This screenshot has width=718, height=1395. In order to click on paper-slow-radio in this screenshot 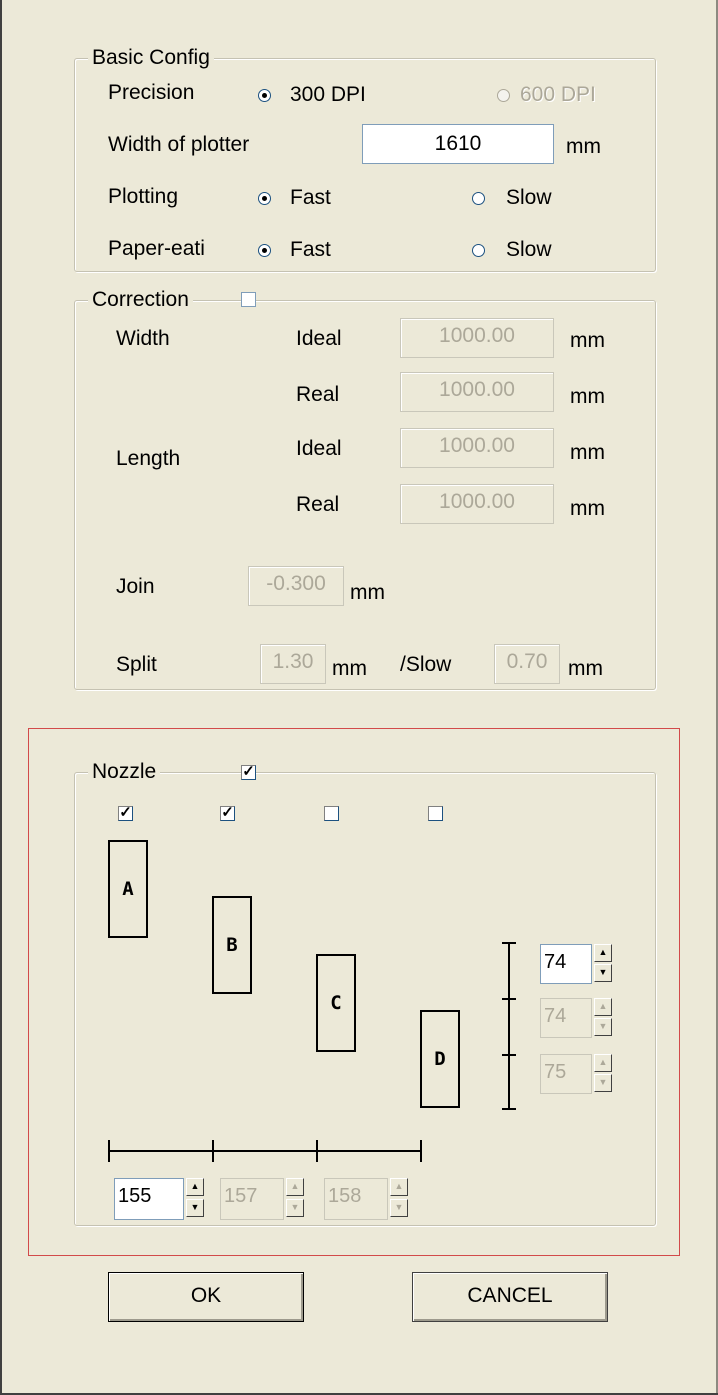, I will do `click(478, 250)`.